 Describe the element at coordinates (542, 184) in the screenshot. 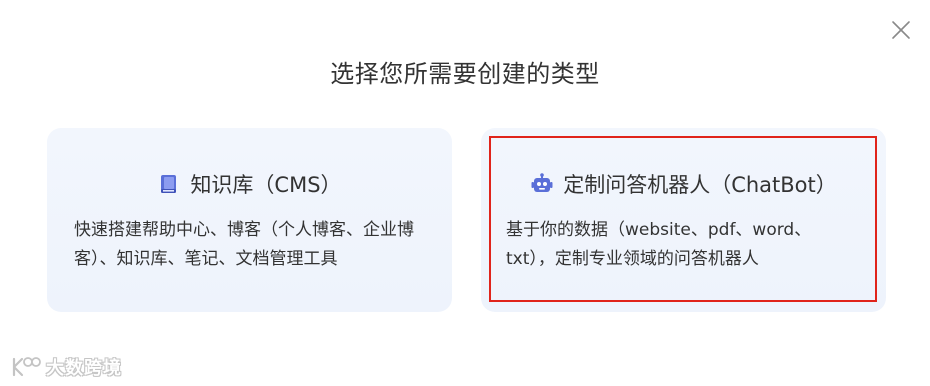

I see `robot-icon` at that location.